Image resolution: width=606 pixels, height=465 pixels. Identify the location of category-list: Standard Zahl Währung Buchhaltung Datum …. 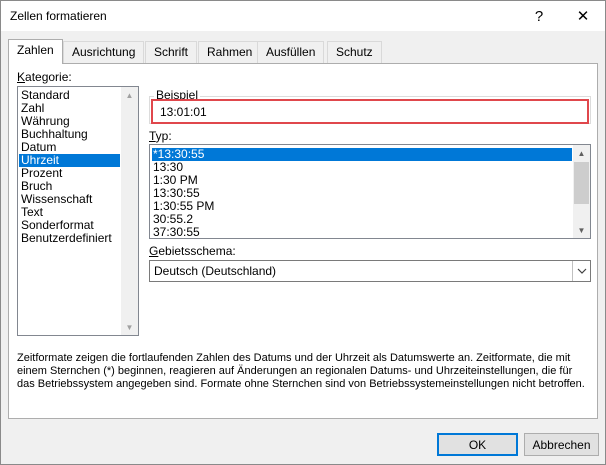
(78, 211).